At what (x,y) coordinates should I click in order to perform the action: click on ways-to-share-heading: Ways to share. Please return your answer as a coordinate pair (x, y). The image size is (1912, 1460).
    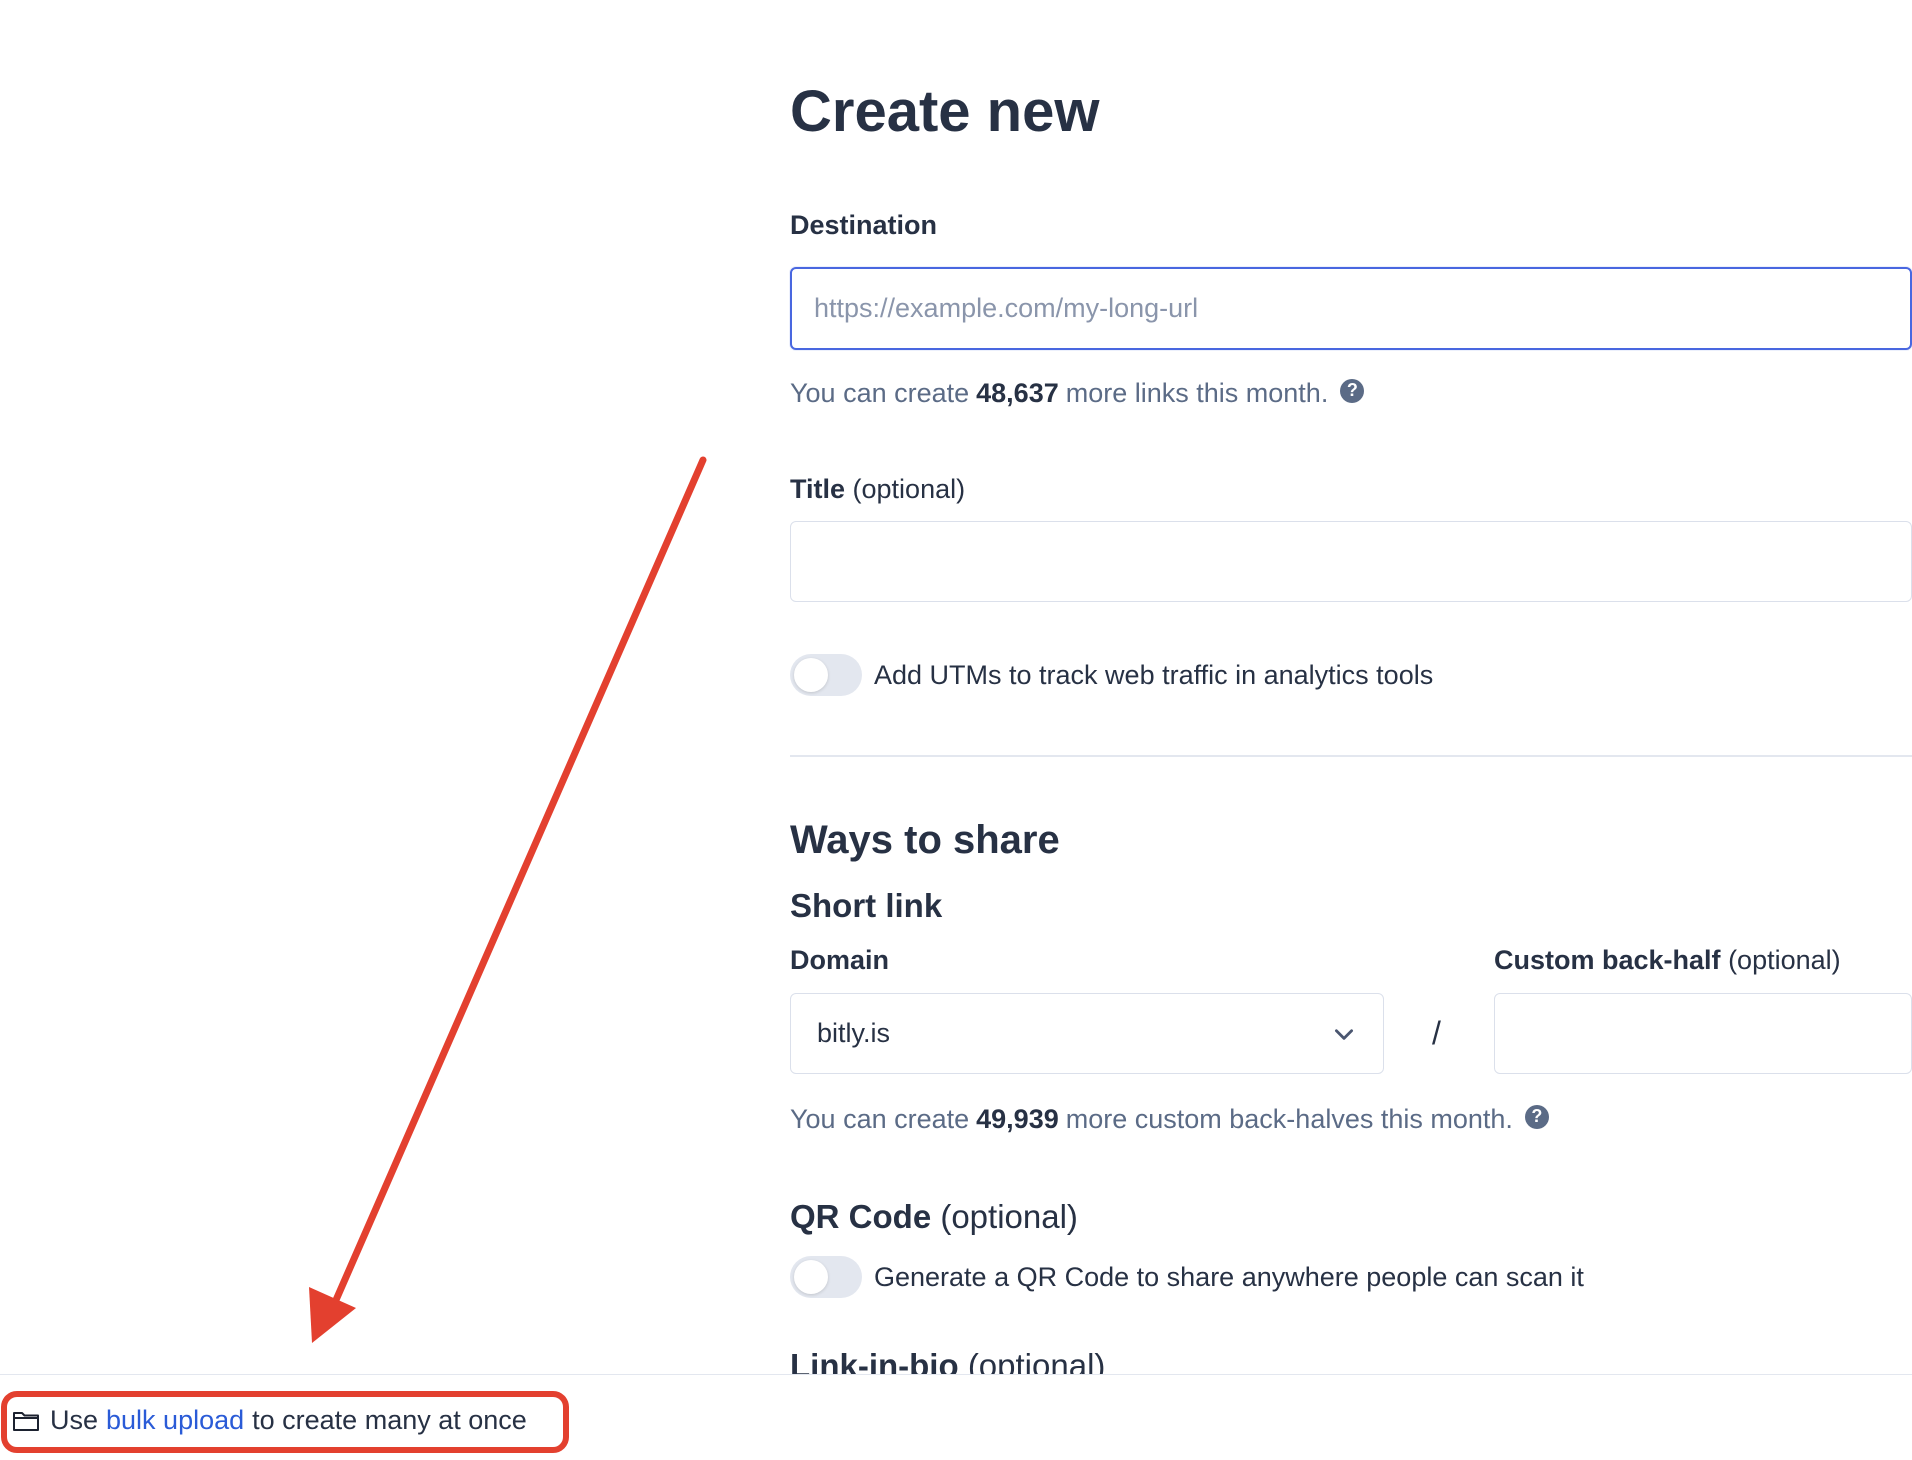
    Looking at the image, I should click on (925, 840).